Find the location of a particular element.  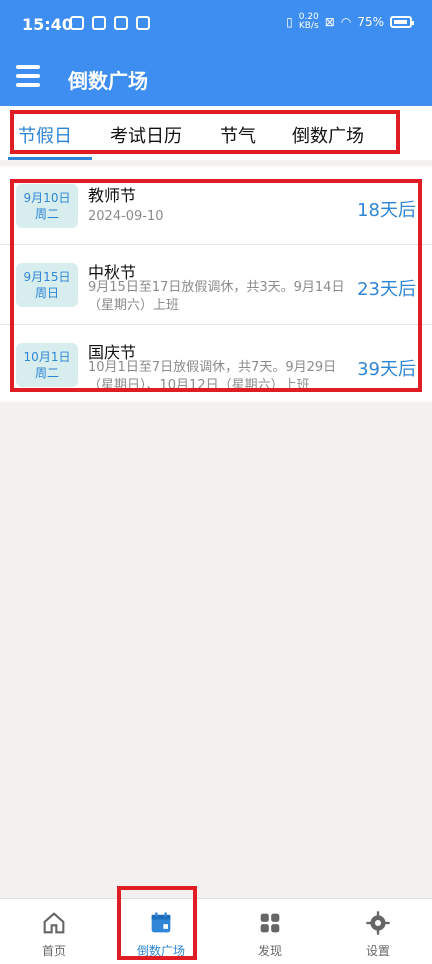

nav-item-home: 首页 is located at coordinates (54, 934).